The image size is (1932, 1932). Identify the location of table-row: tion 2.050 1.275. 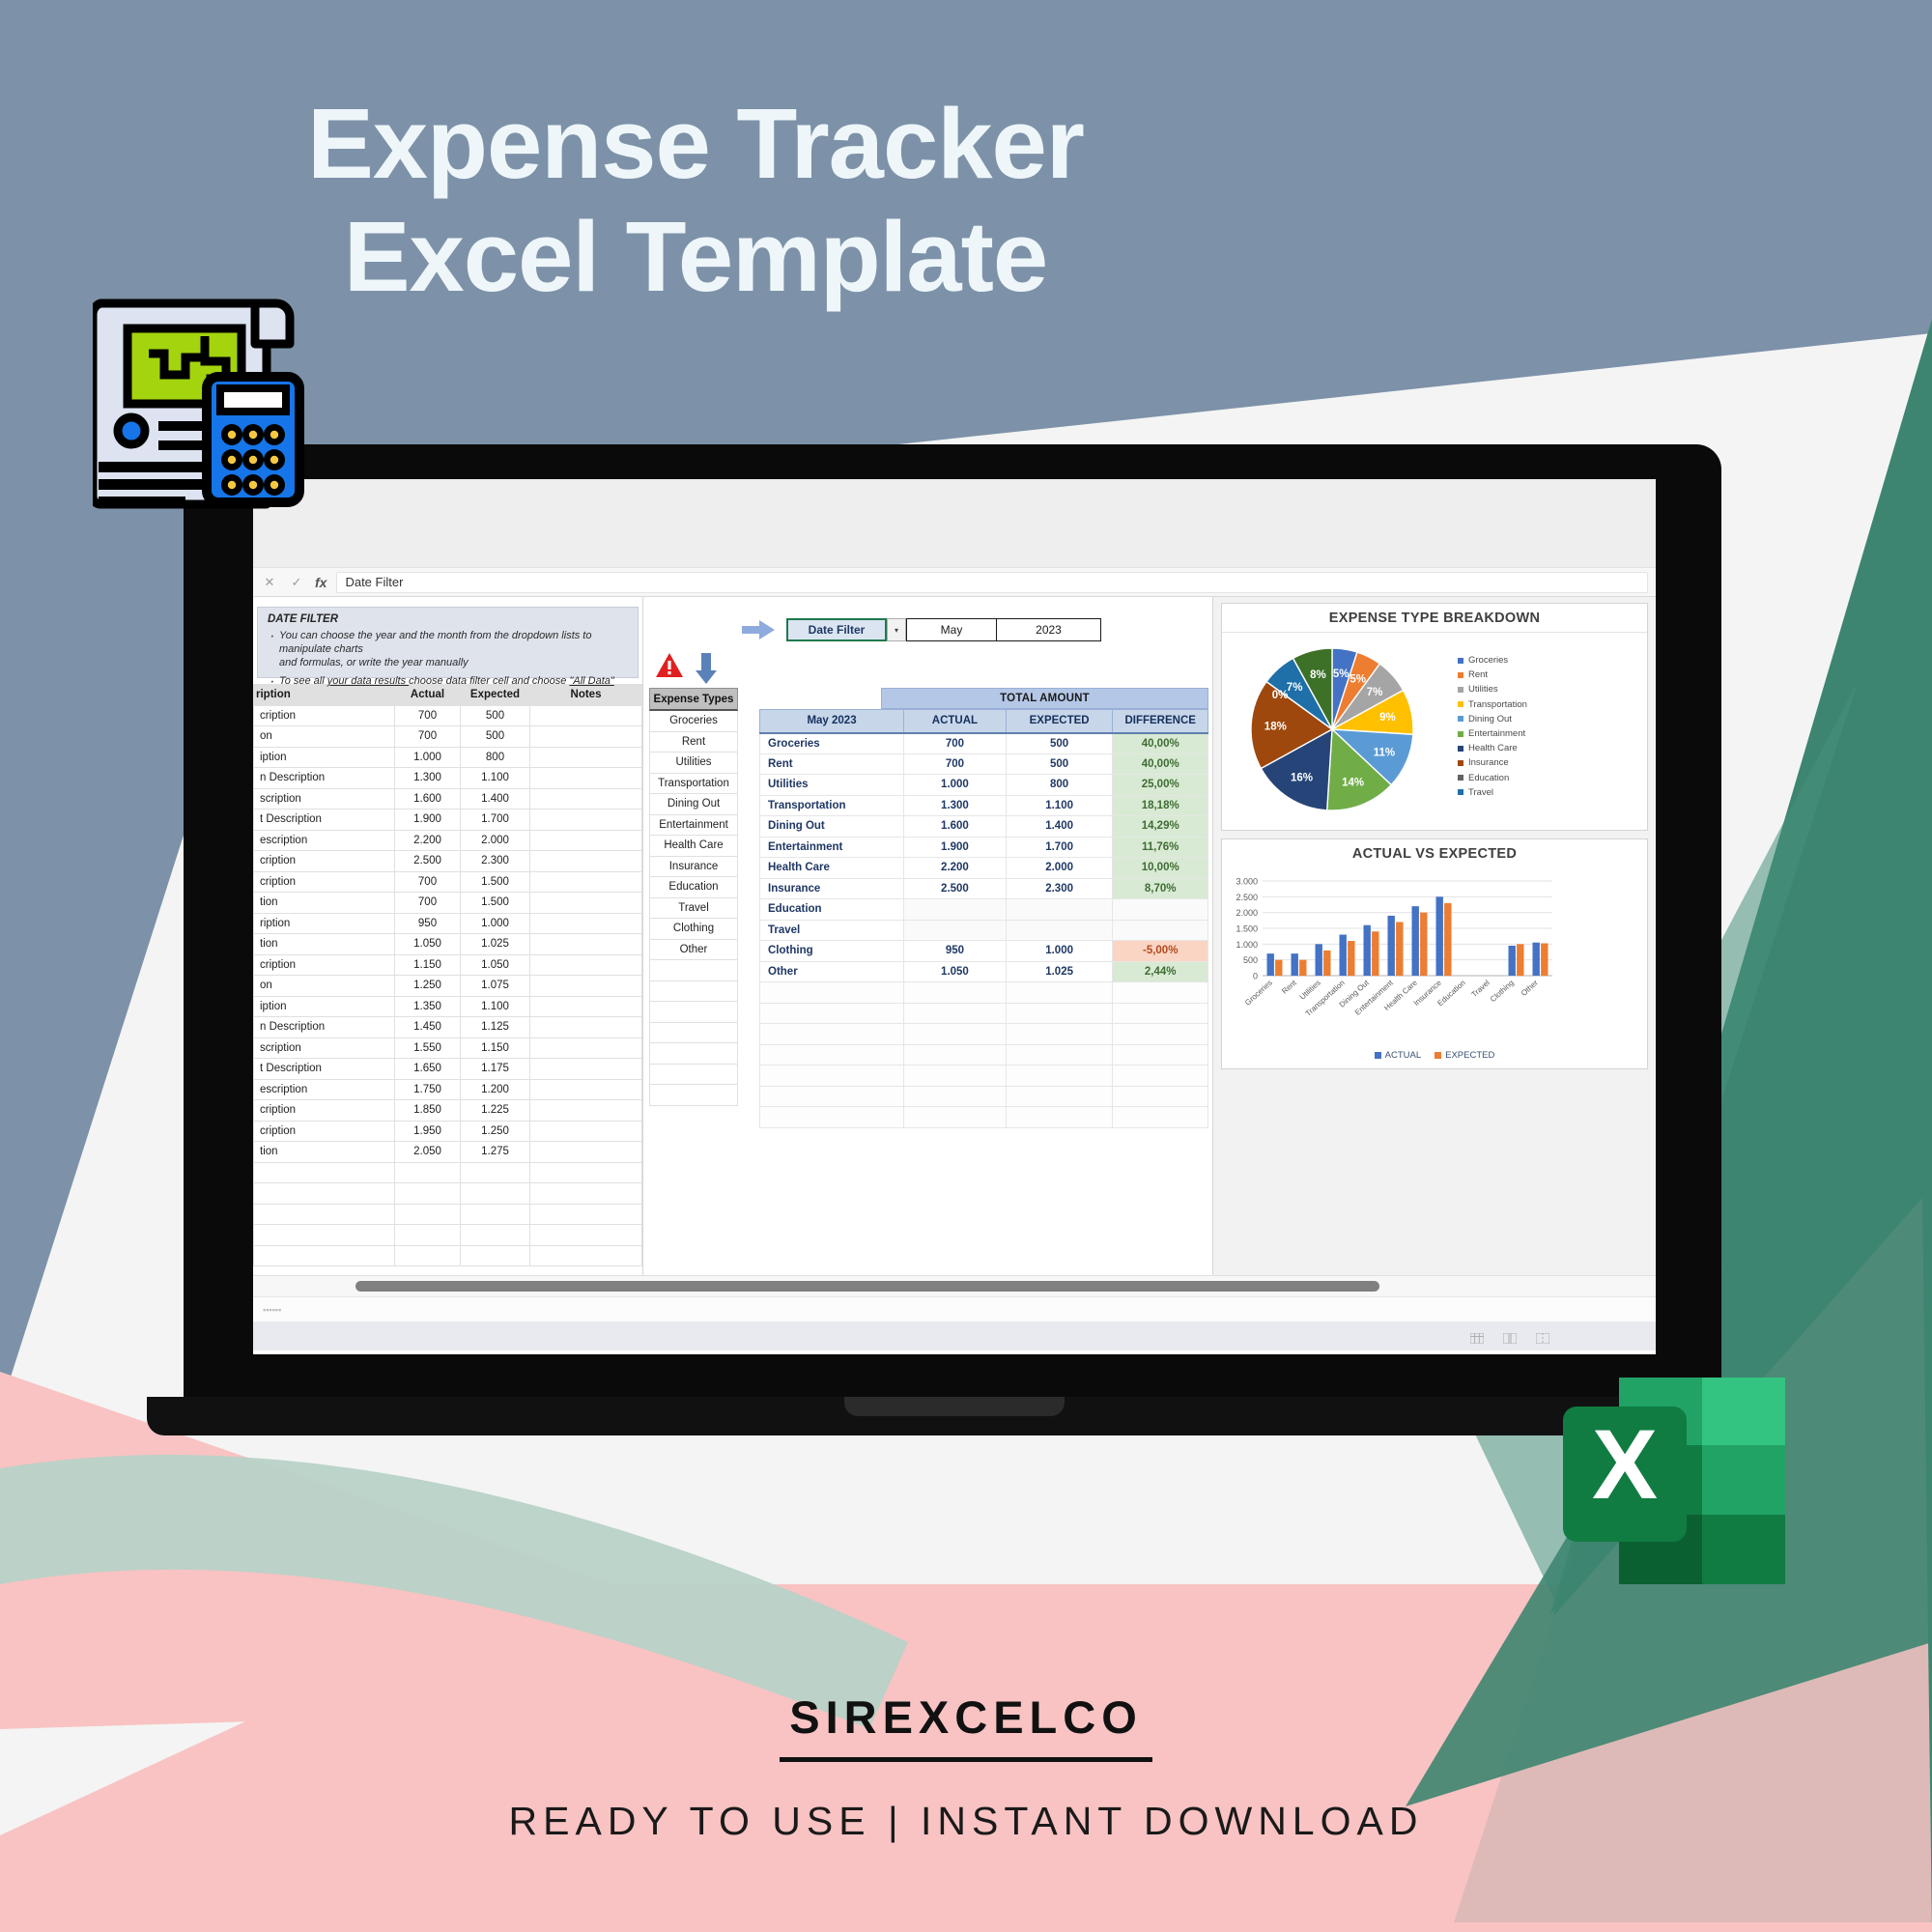
(447, 1152).